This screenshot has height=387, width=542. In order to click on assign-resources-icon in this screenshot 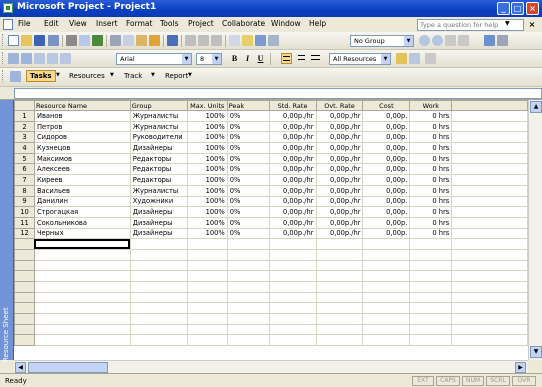, I will do `click(260, 40)`.